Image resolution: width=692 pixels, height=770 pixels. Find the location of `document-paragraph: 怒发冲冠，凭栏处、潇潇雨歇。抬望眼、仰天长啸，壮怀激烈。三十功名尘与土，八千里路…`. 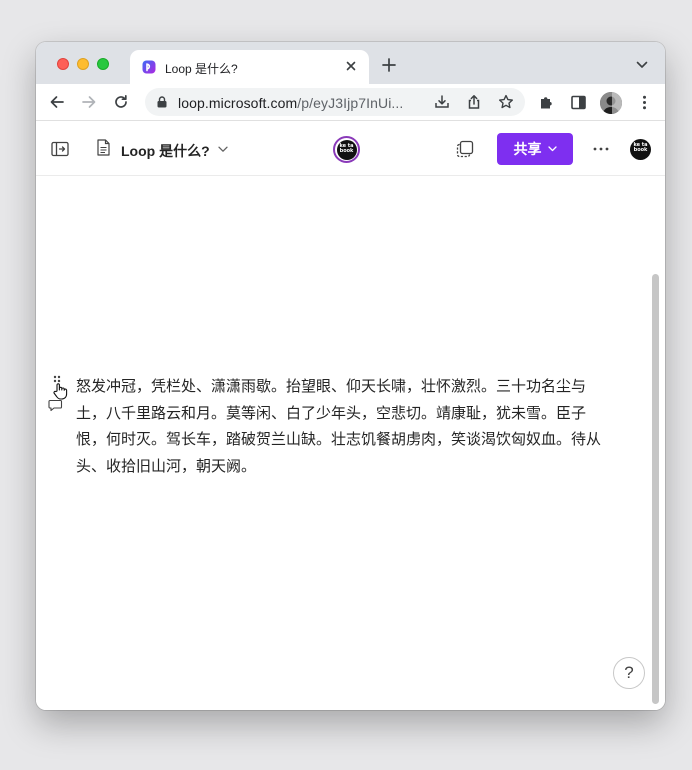

document-paragraph: 怒发冲冠，凭栏处、潇潇雨歇。抬望眼、仰天长啸，壮怀激烈。三十功名尘与土，八千里路… is located at coordinates (344, 426).